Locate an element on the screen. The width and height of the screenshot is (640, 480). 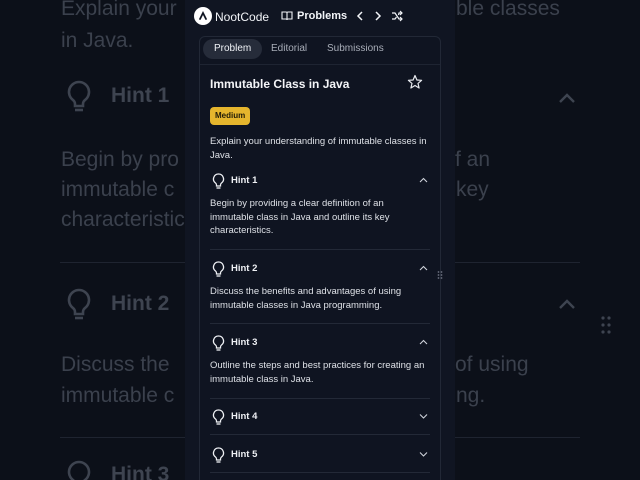
hint-toggle: Hint 3 is located at coordinates (244, 342).